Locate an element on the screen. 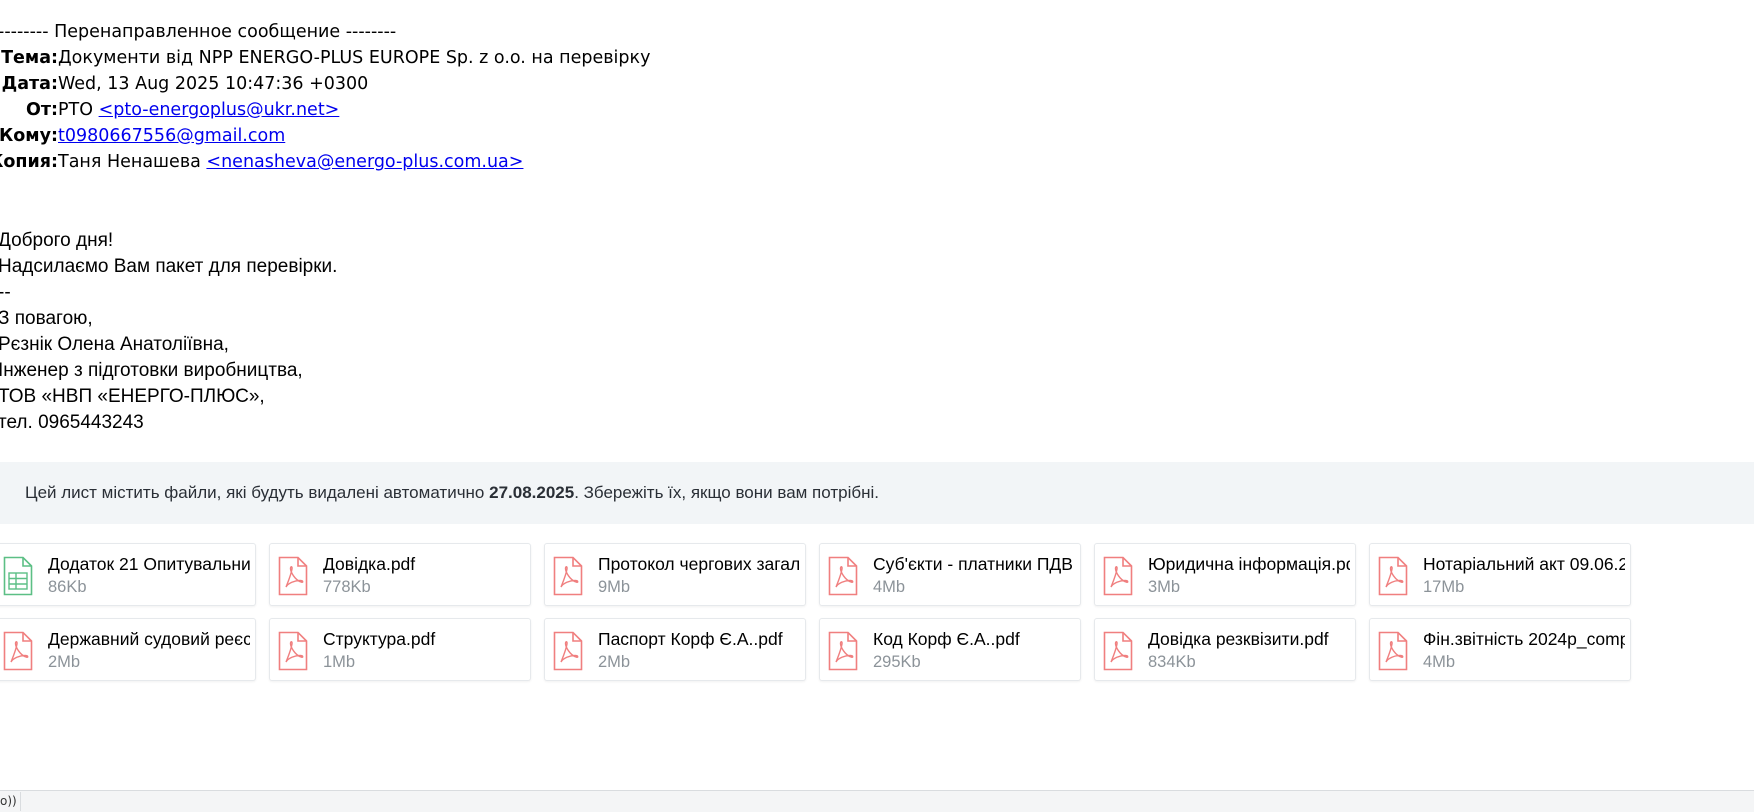 This screenshot has width=1754, height=812. attachment-name: Суб'єкти - платники ПДВ is located at coordinates (973, 564).